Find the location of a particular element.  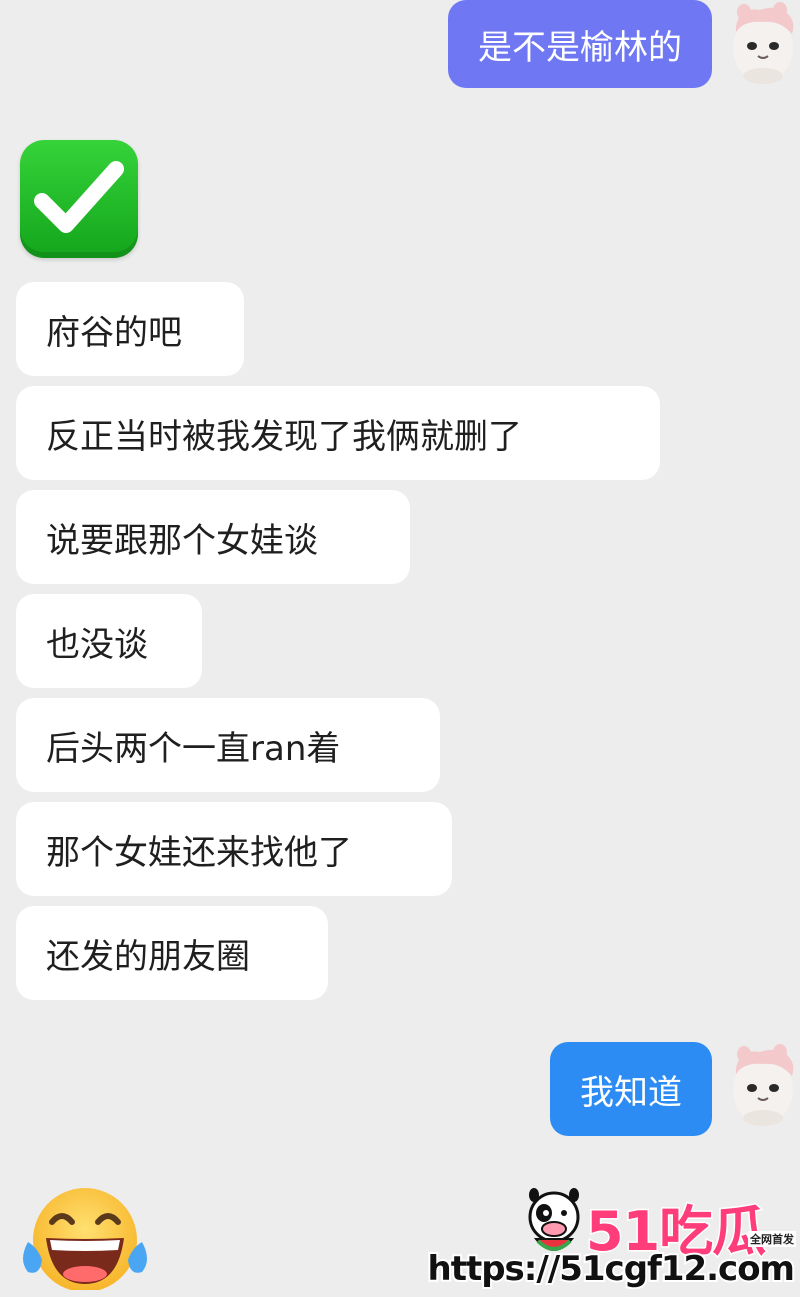

message-bubble-outgoing: 是不是榆林的 is located at coordinates (580, 44).